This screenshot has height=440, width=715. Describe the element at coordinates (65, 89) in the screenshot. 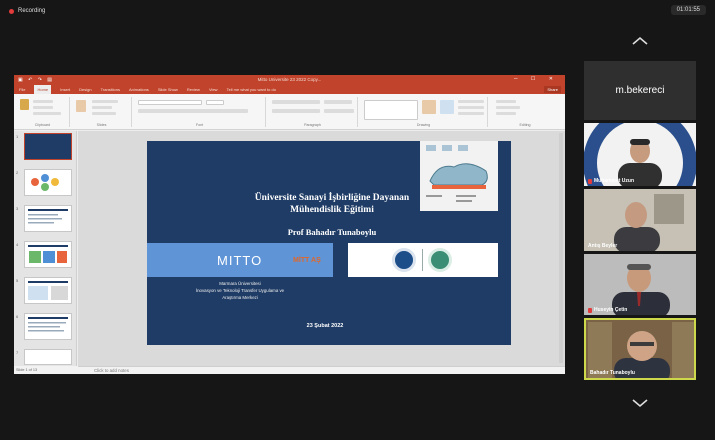

I see `tab-insert: Insert` at that location.